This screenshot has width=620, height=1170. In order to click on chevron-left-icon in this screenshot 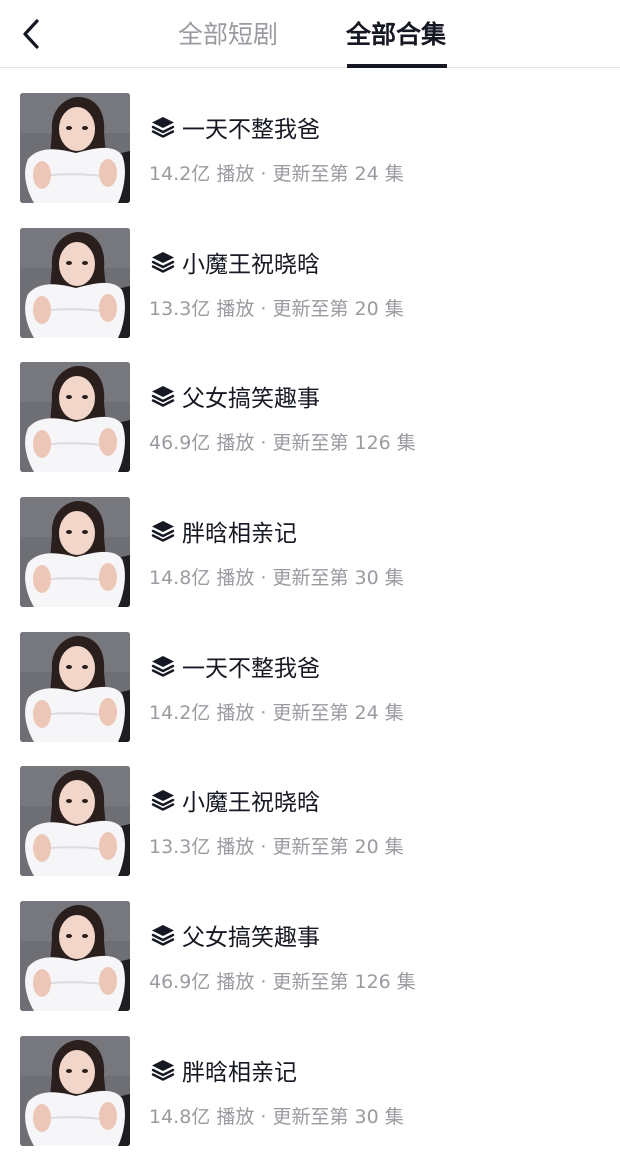, I will do `click(31, 34)`.